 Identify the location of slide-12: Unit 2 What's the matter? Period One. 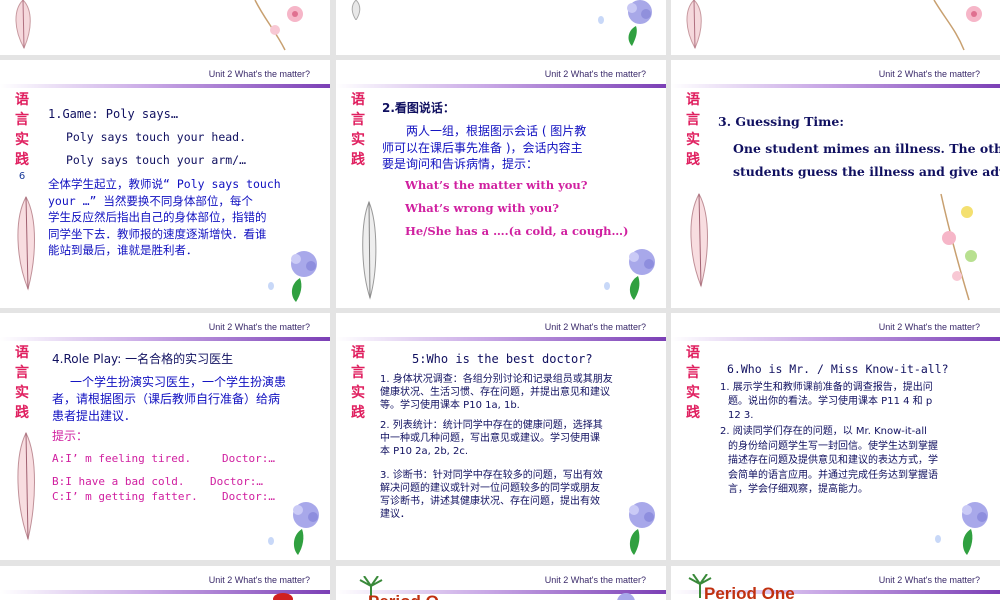
(835, 583).